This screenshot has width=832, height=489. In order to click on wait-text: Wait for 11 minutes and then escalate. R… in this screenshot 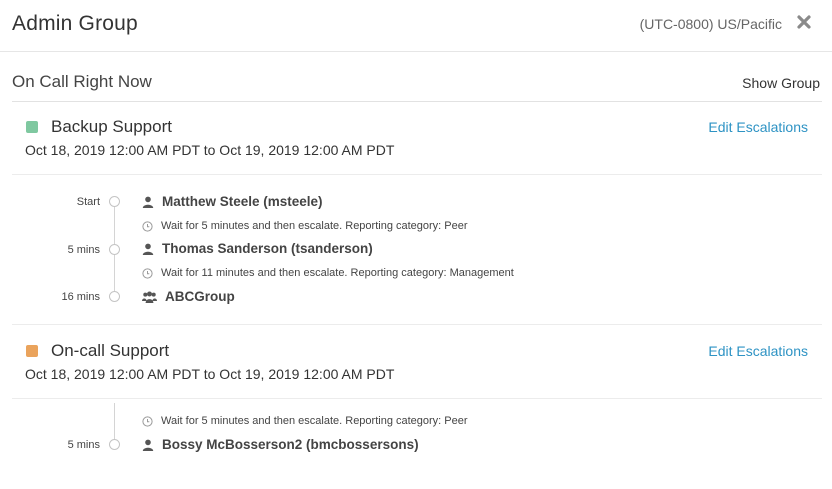, I will do `click(337, 273)`.